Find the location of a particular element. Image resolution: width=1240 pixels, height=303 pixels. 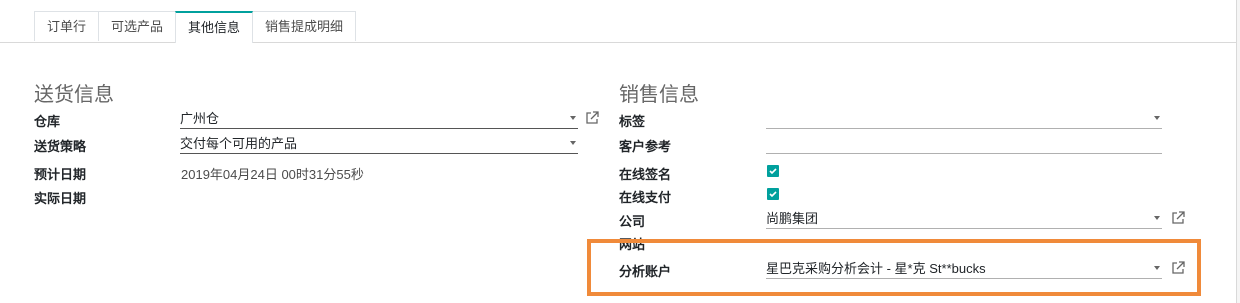

company-value: 尚鹏集团 is located at coordinates (792, 218).